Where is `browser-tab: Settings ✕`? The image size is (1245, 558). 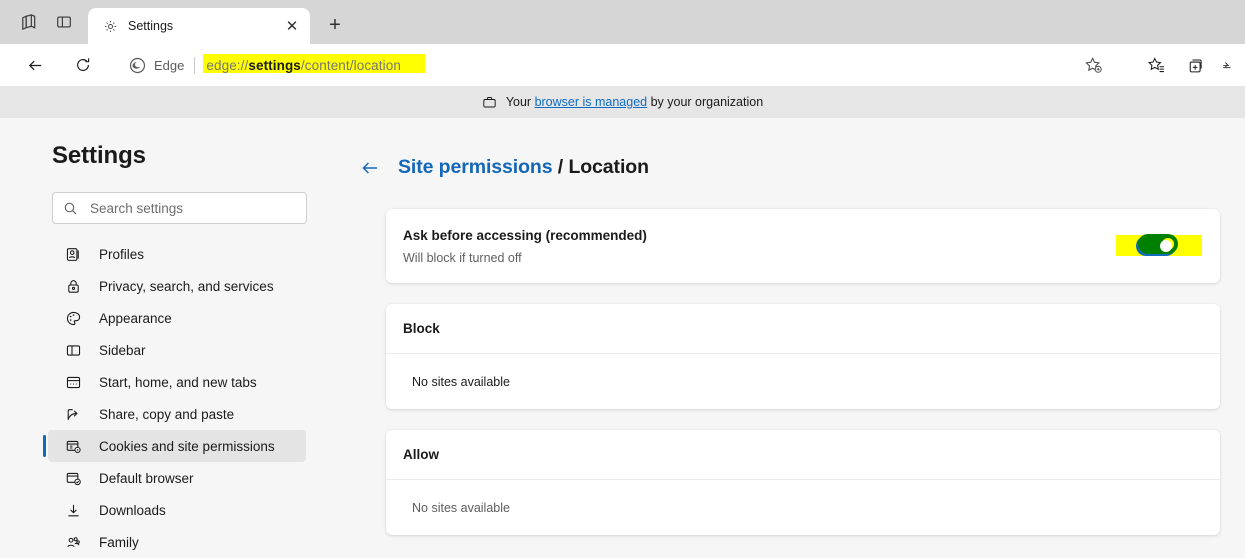
browser-tab: Settings ✕ is located at coordinates (199, 26).